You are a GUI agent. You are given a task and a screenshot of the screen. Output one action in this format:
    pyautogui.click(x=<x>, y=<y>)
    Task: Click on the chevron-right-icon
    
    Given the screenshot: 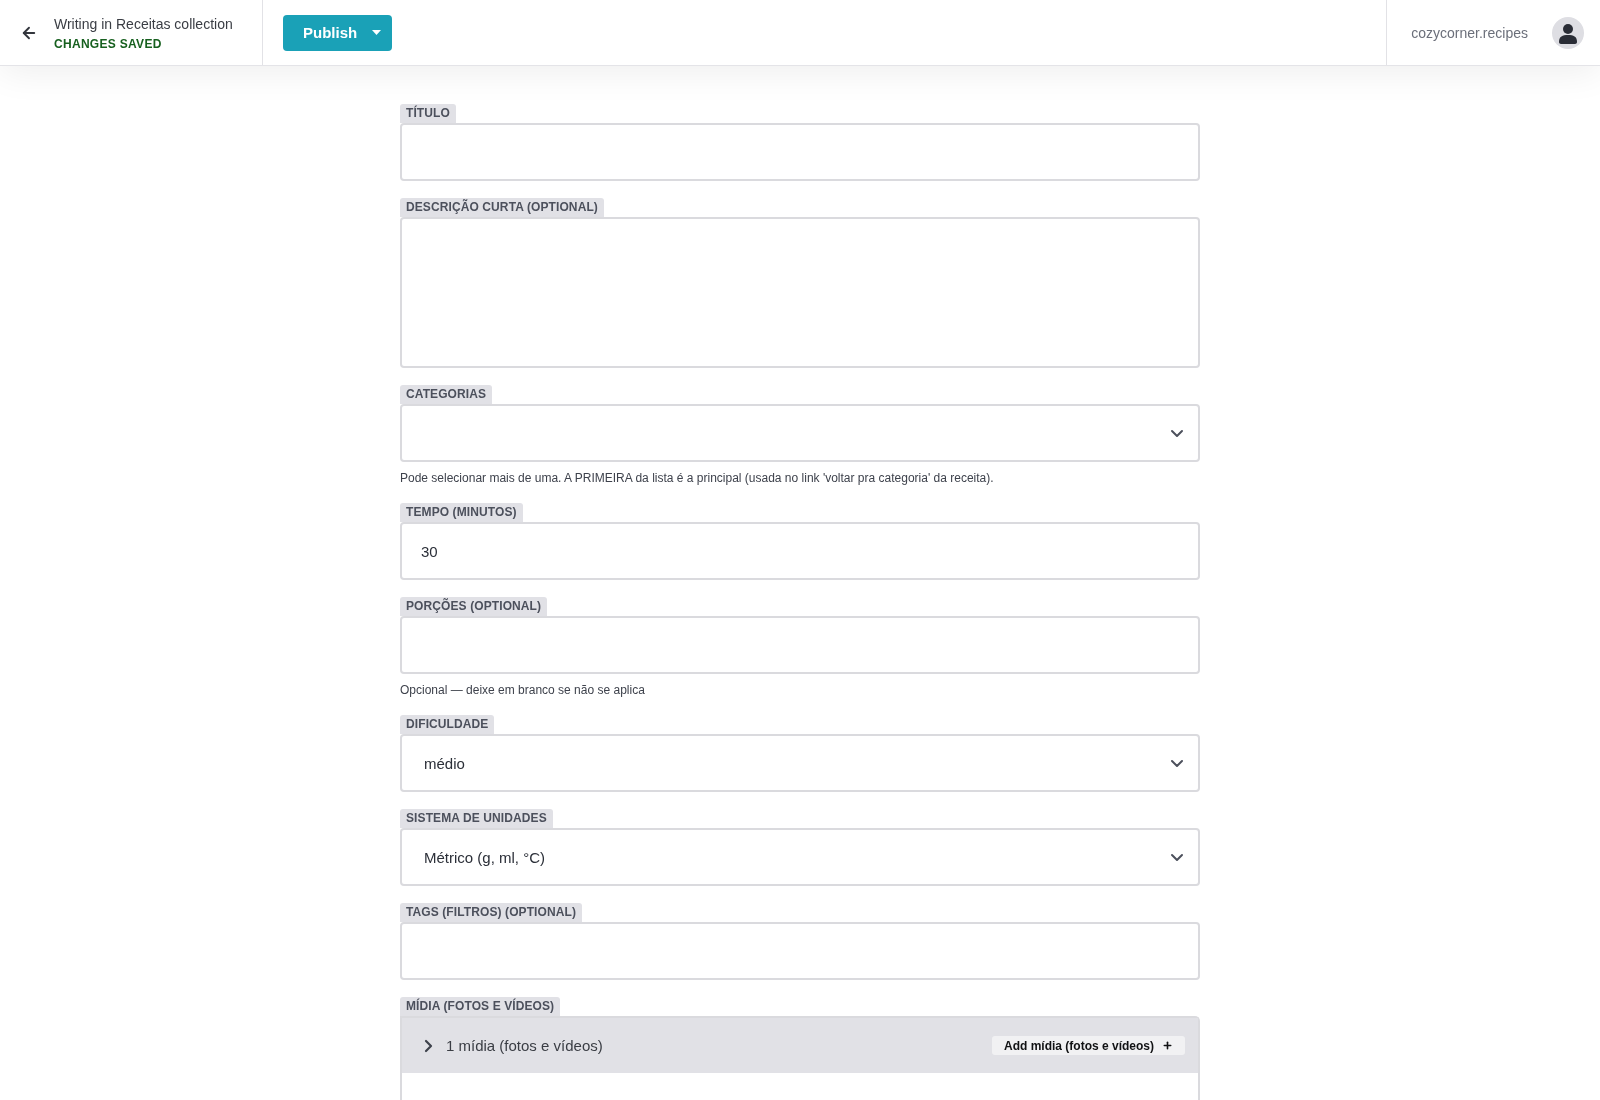 What is the action you would take?
    pyautogui.click(x=428, y=1045)
    